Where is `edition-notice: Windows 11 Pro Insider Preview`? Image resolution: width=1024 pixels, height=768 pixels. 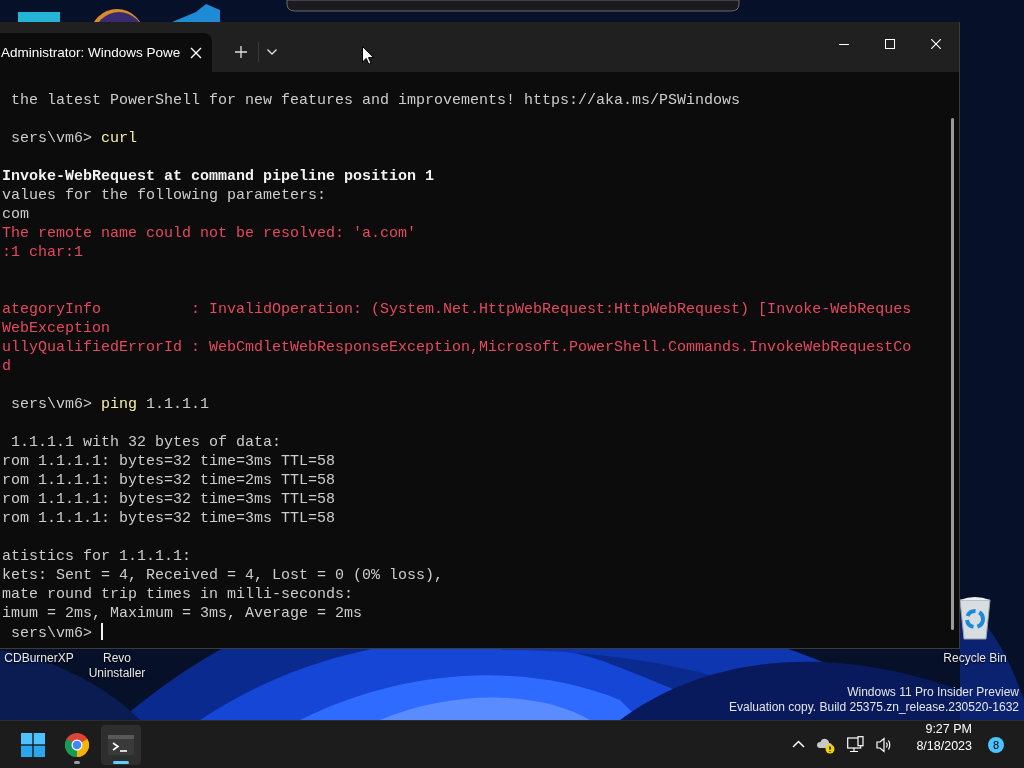 edition-notice: Windows 11 Pro Insider Preview is located at coordinates (933, 692).